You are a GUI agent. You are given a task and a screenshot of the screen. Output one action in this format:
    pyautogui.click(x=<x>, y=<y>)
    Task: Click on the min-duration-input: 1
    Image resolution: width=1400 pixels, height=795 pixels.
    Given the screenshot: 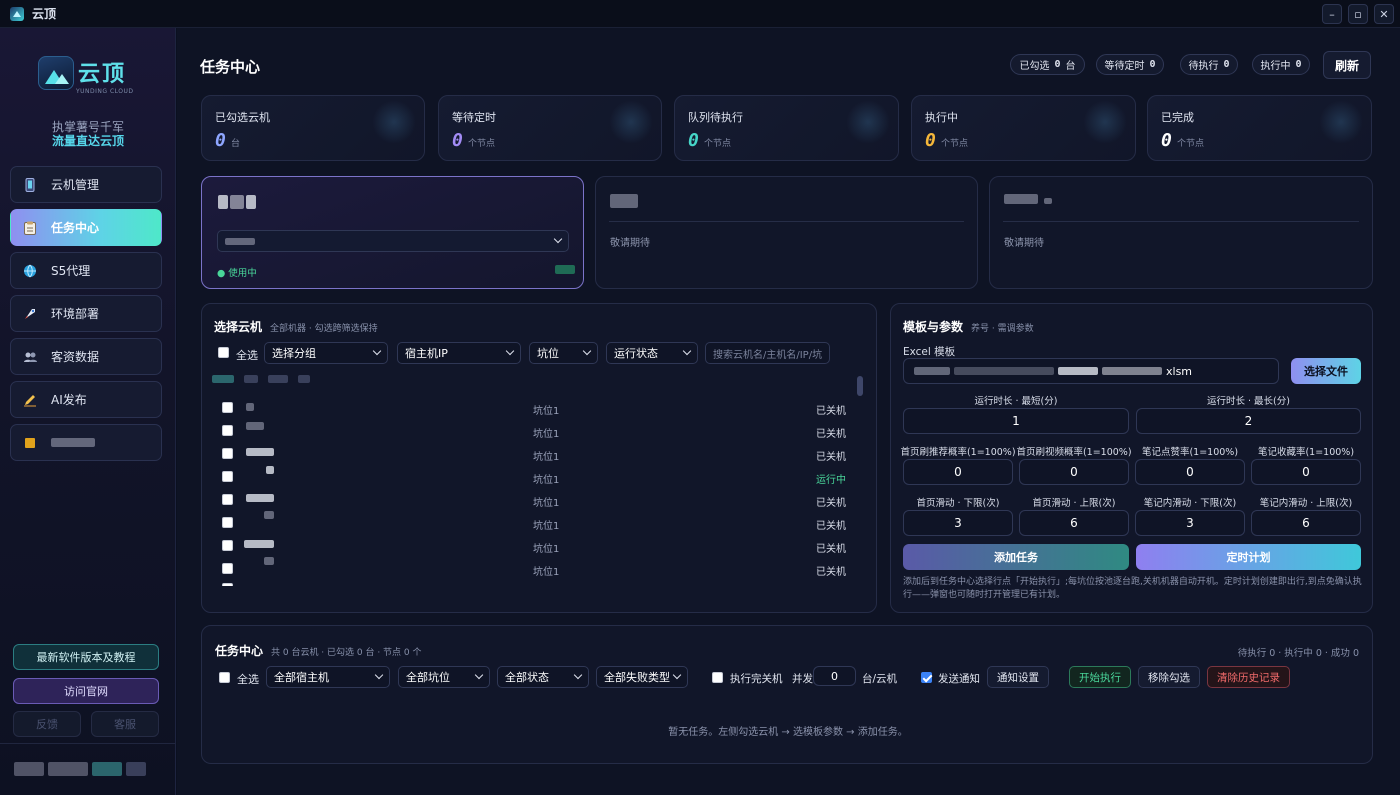 What is the action you would take?
    pyautogui.click(x=1016, y=421)
    